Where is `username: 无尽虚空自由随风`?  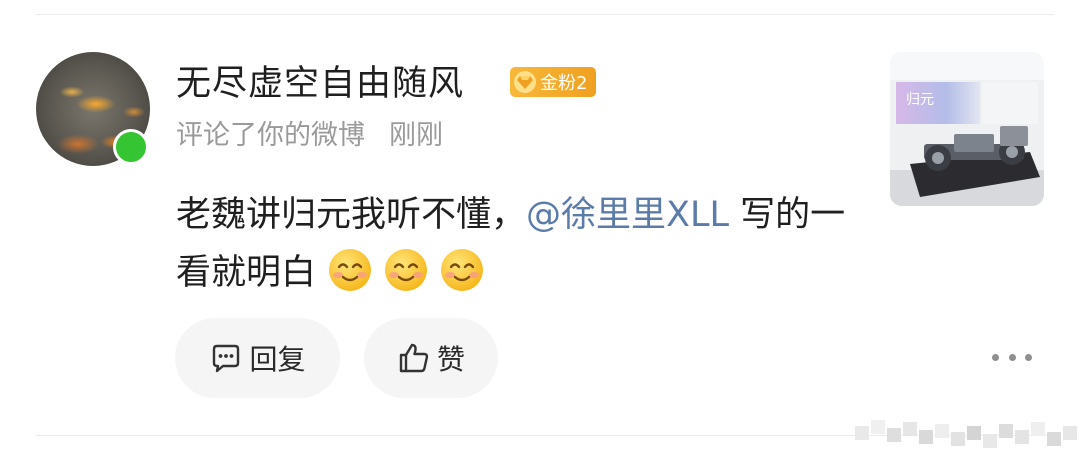
username: 无尽虚空自由随风 is located at coordinates (320, 84).